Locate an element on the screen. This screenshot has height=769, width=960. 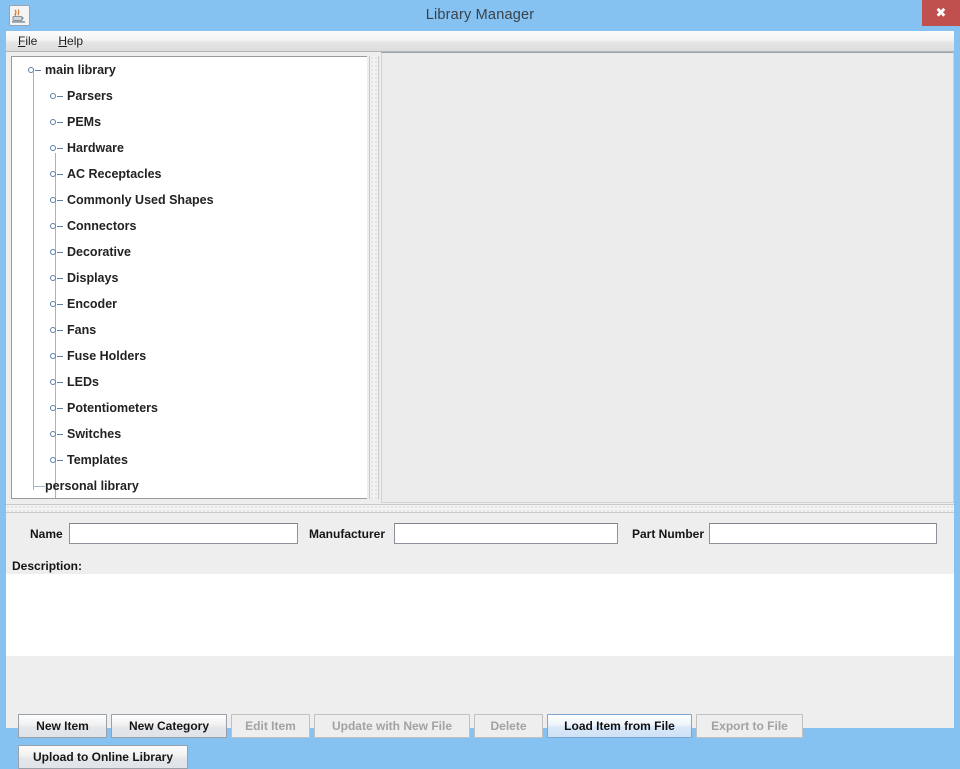
tree-node-label: PEMs is located at coordinates (84, 122).